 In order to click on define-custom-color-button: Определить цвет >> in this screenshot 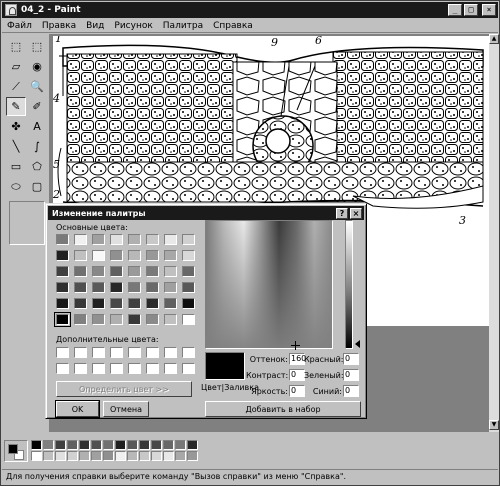, I will do `click(124, 389)`.